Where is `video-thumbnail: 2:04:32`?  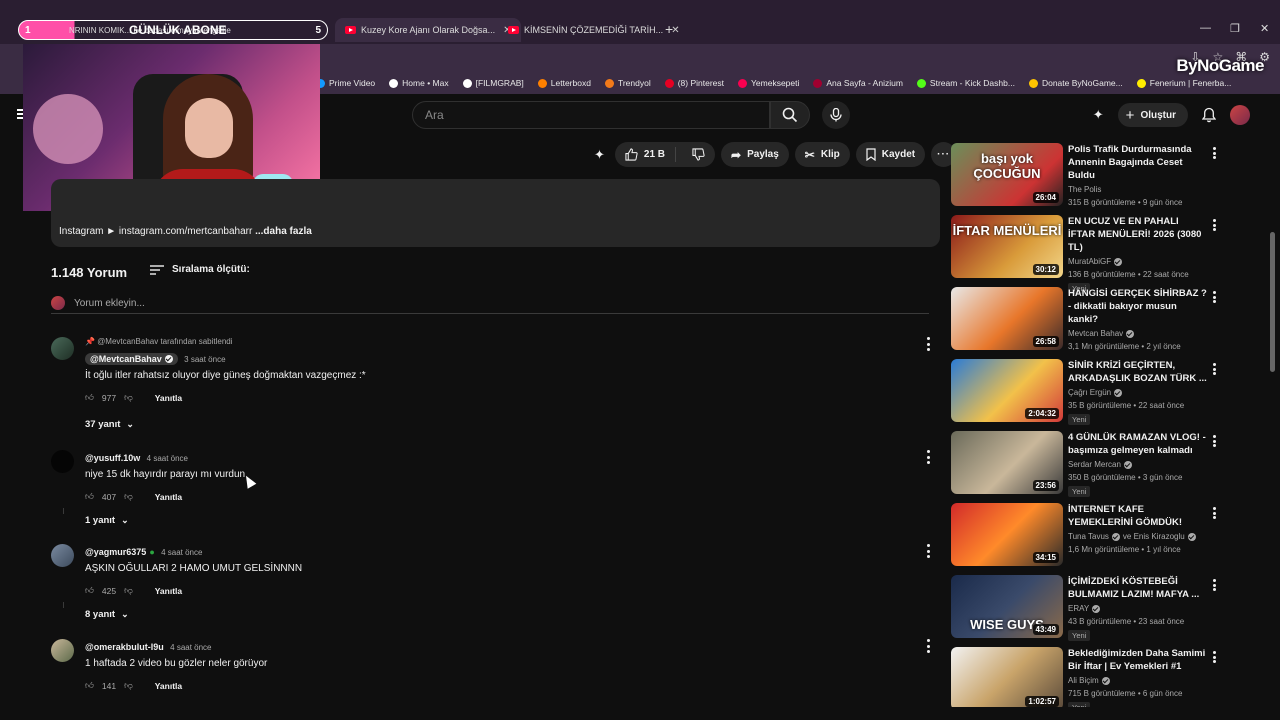 video-thumbnail: 2:04:32 is located at coordinates (1007, 390).